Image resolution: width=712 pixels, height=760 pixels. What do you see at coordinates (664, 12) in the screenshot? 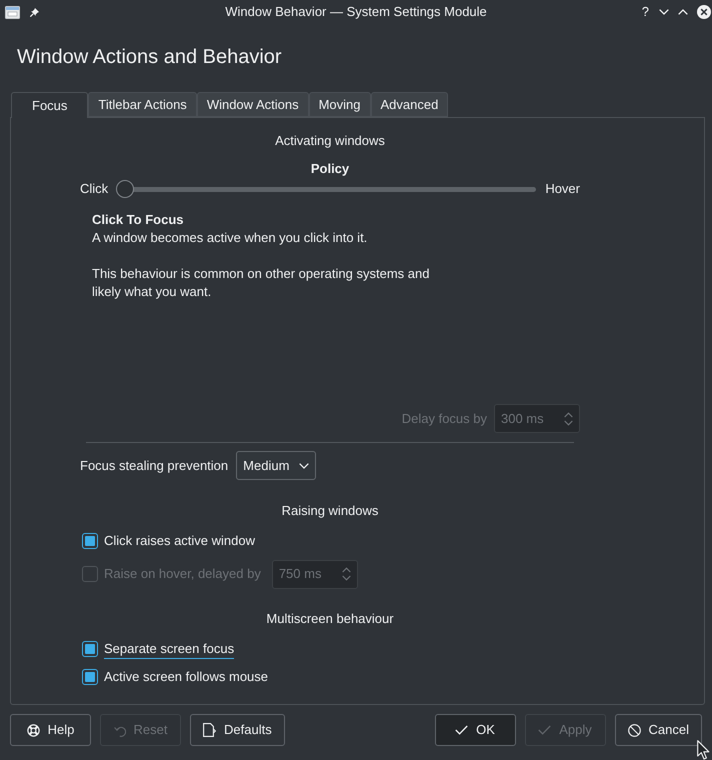
I see `minimize-icon` at bounding box center [664, 12].